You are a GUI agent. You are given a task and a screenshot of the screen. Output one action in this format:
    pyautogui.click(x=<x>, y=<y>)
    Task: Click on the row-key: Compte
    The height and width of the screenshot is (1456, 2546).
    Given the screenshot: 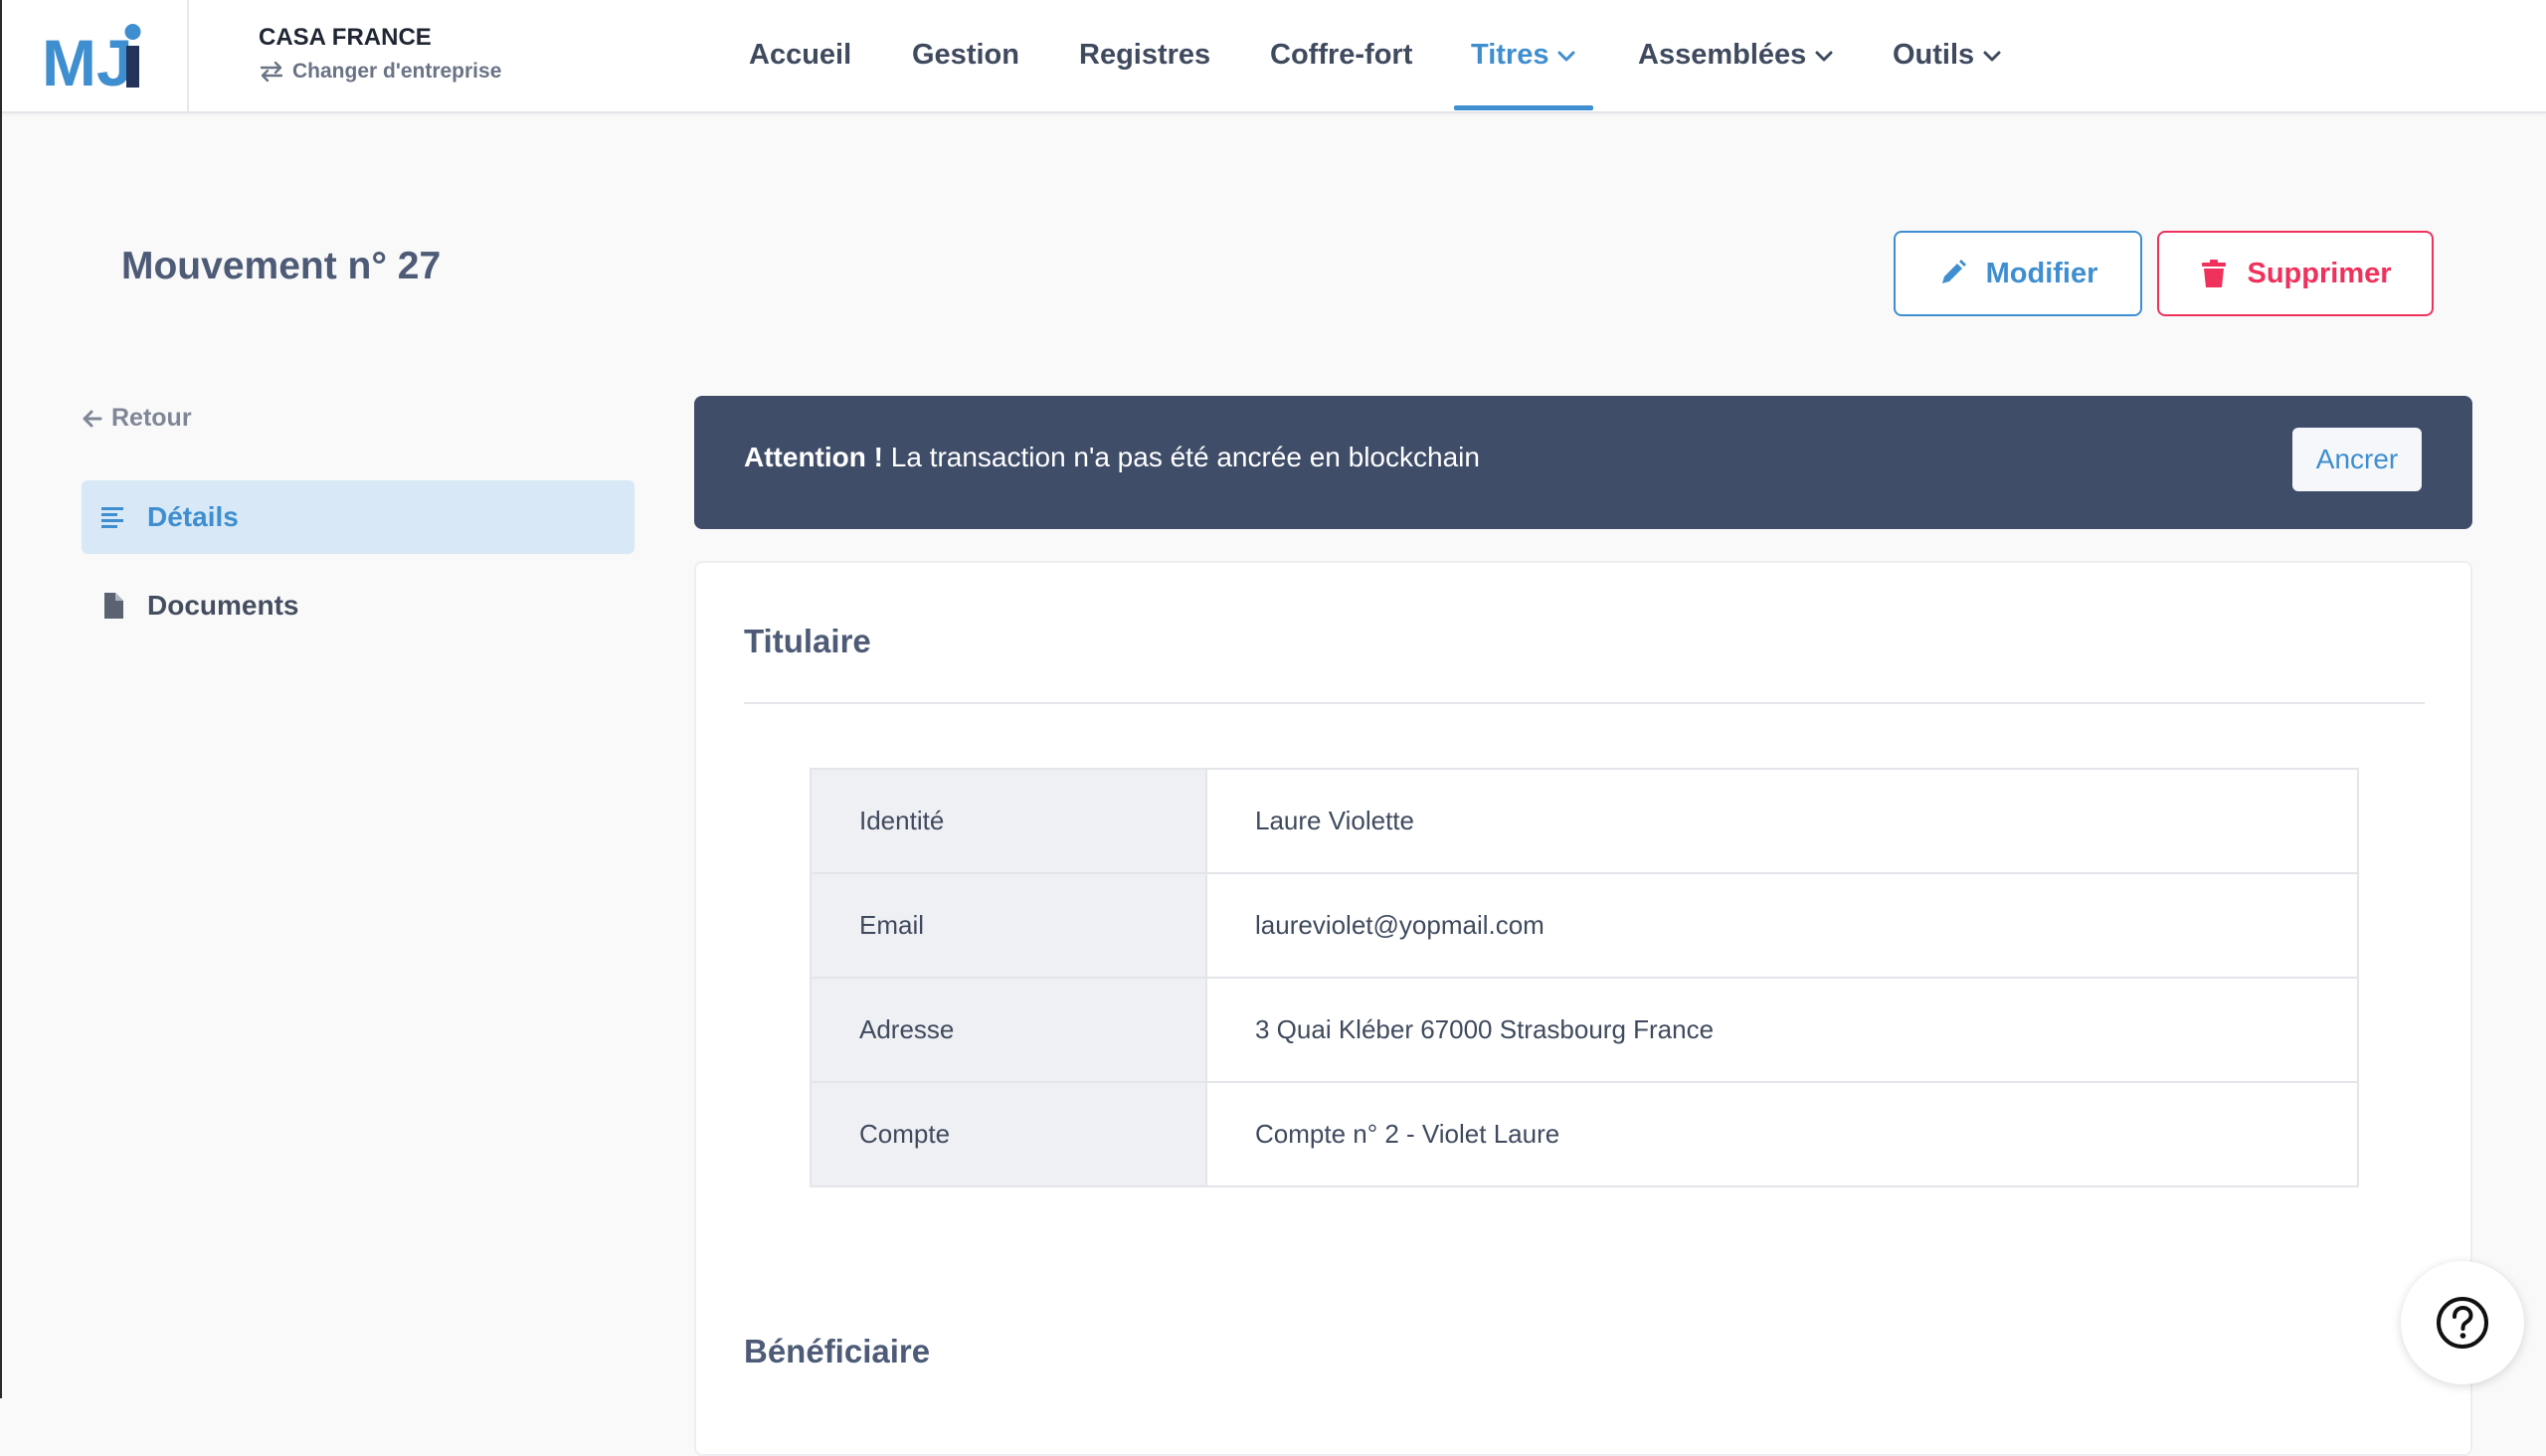 What is the action you would take?
    pyautogui.click(x=1008, y=1134)
    